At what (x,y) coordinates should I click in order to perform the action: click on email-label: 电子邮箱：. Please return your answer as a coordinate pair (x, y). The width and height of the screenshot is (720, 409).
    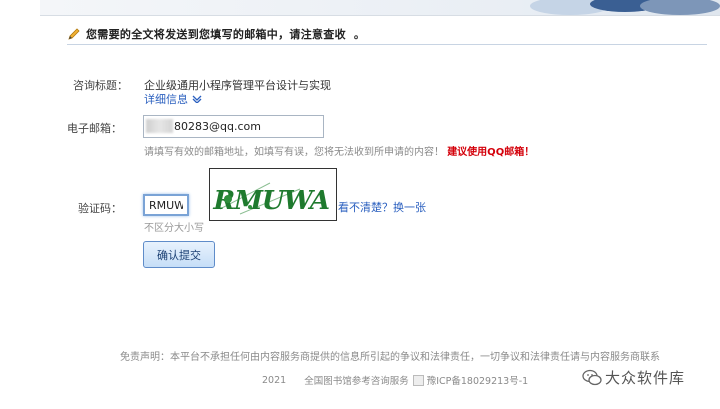
    Looking at the image, I should click on (94, 128).